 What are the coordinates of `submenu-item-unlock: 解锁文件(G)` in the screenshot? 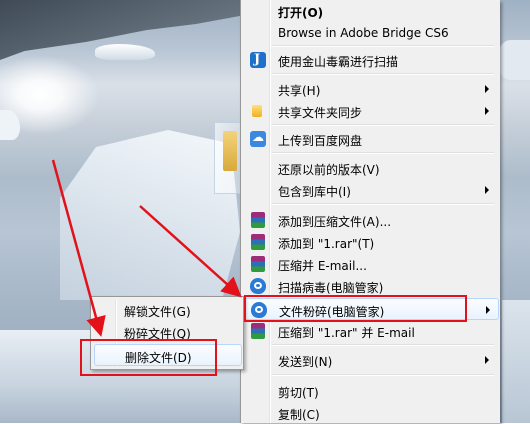 It's located at (167, 310).